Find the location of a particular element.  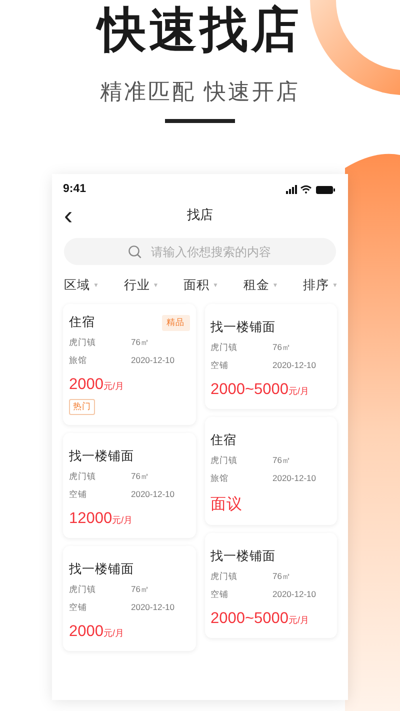

battery-icon is located at coordinates (325, 190).